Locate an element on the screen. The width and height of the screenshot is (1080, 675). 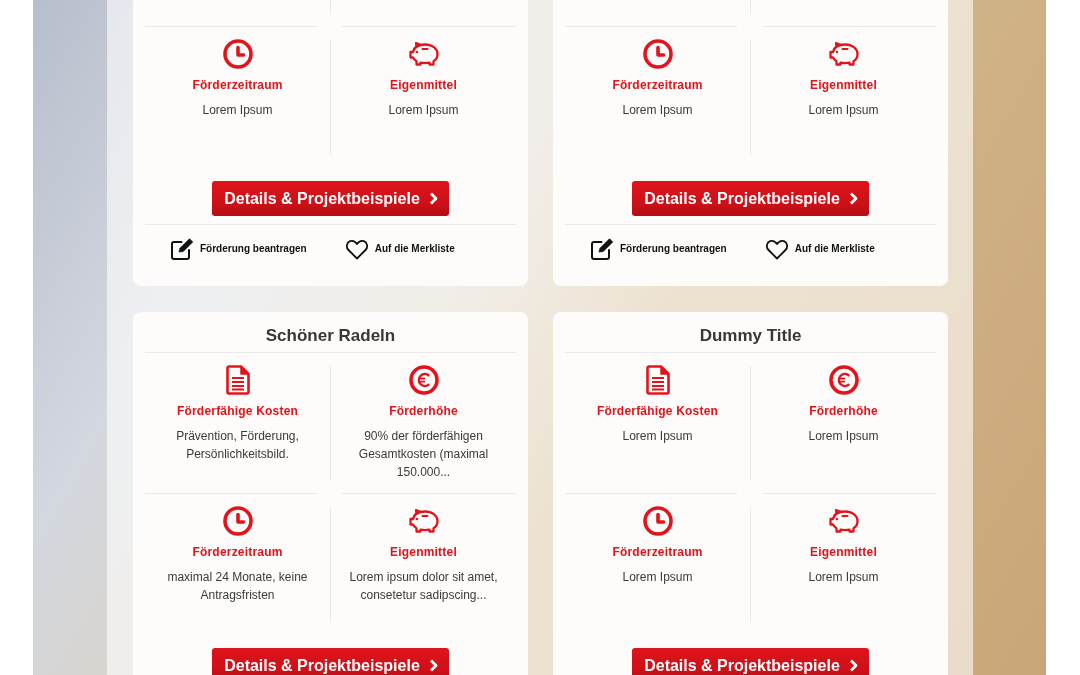
card-title: Dummy Title is located at coordinates (750, 336).